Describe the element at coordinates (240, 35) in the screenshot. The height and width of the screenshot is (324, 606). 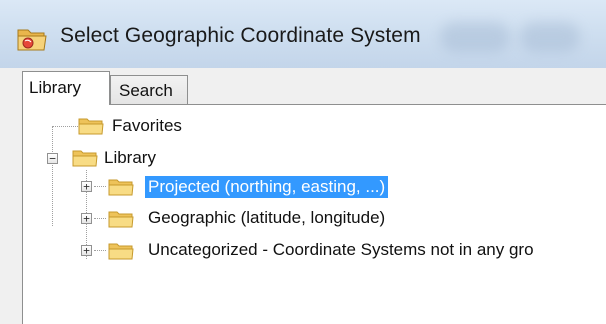
I see `window-title: Select Geographic Coordinate System` at that location.